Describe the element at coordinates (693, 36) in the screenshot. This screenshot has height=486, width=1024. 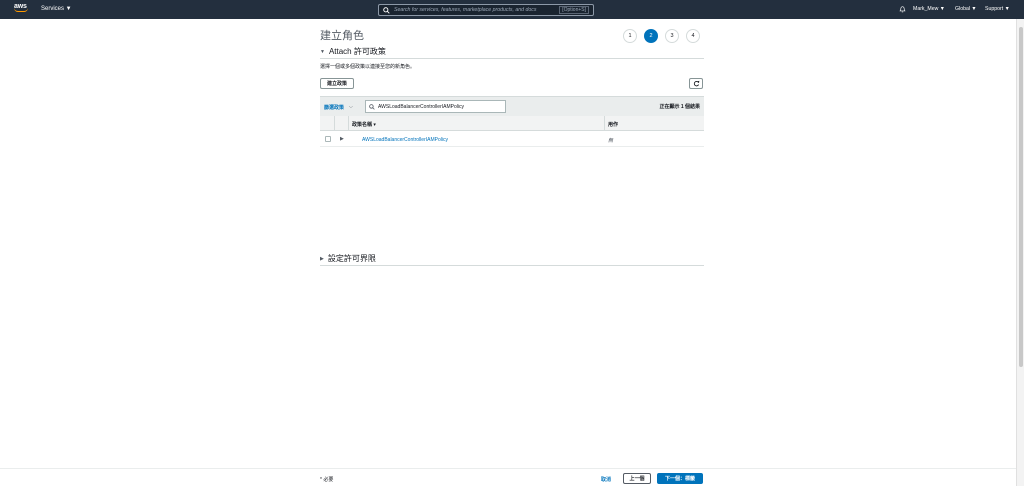
I see `step-4: 4` at that location.